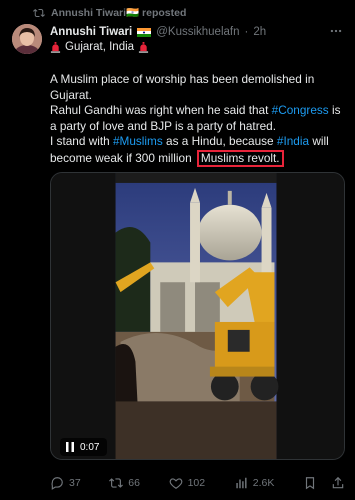  I want to click on highlighted-text: Muslims revolt., so click(240, 158).